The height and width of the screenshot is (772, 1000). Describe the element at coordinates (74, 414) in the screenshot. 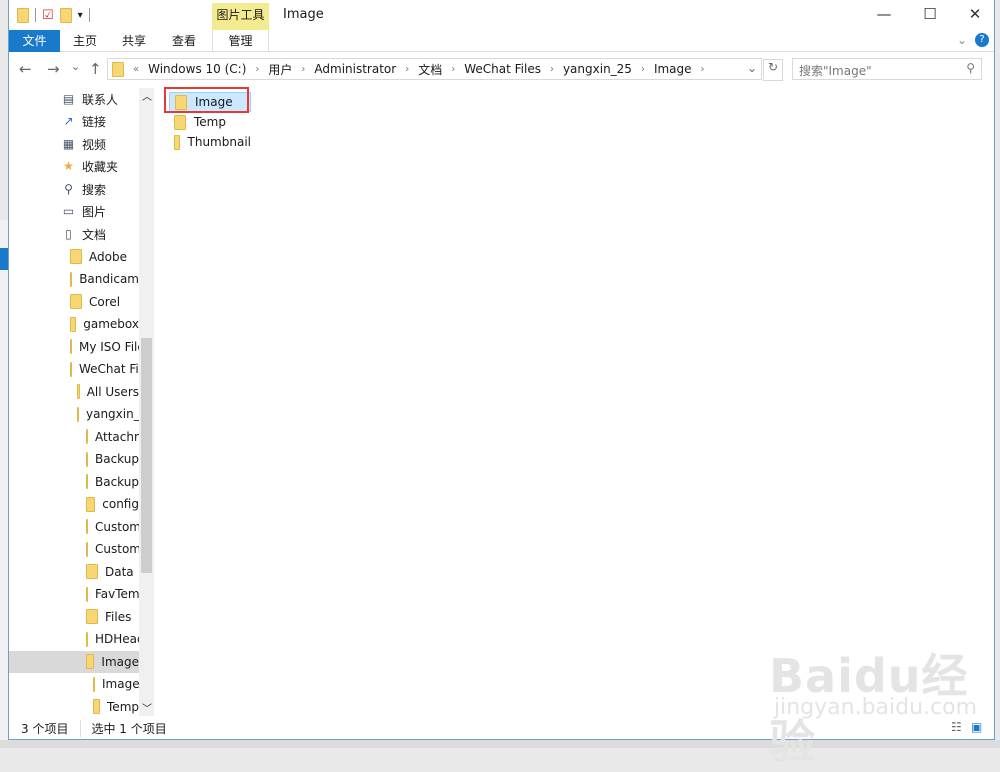

I see `nav-item: yangxin_25` at that location.